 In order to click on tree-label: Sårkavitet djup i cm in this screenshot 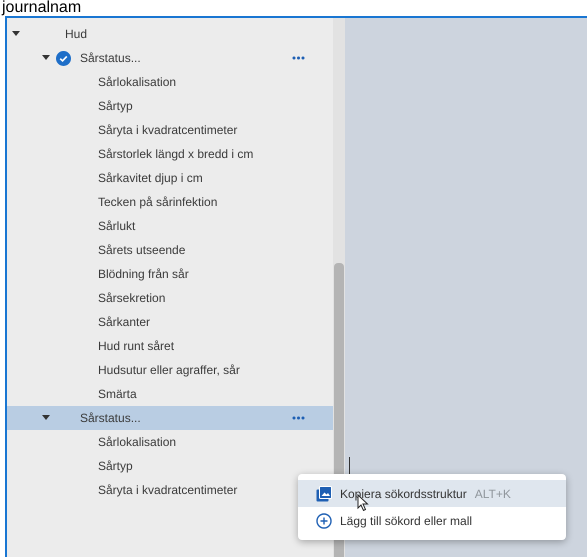, I will do `click(150, 178)`.